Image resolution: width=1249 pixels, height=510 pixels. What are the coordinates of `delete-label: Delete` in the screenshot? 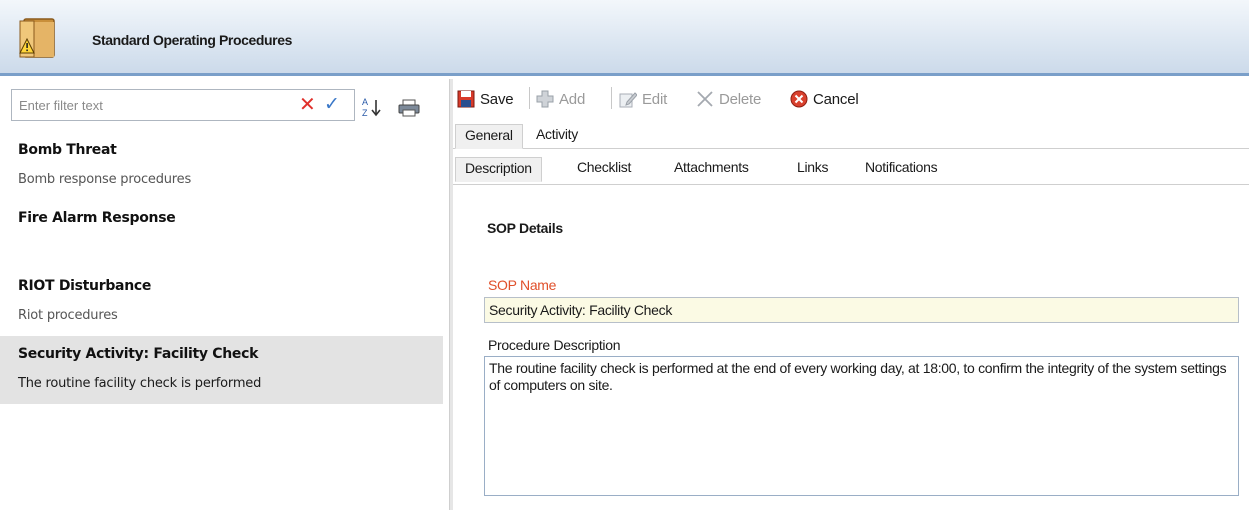 It's located at (740, 99).